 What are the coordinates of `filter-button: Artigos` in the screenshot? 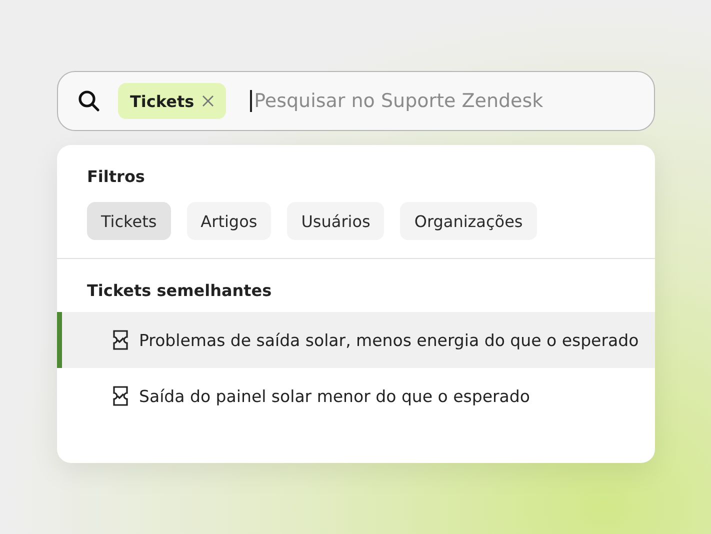 It's located at (229, 221).